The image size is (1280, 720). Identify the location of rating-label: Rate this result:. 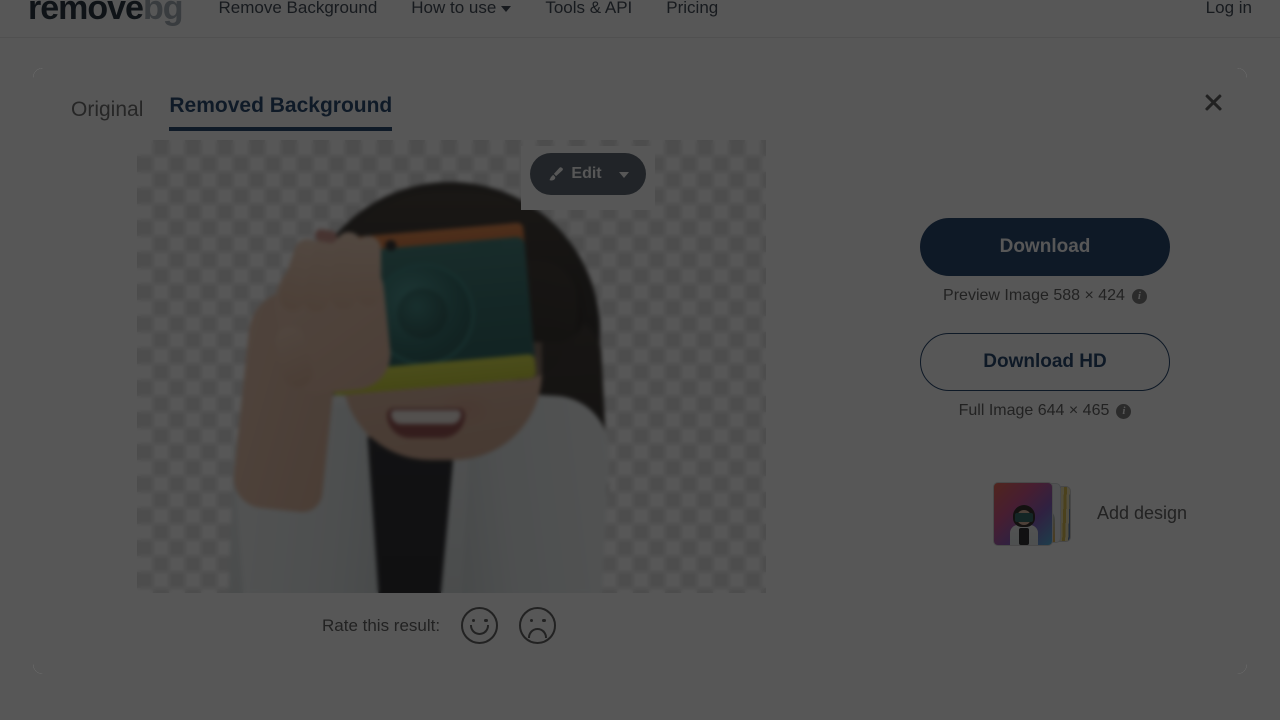
(381, 625).